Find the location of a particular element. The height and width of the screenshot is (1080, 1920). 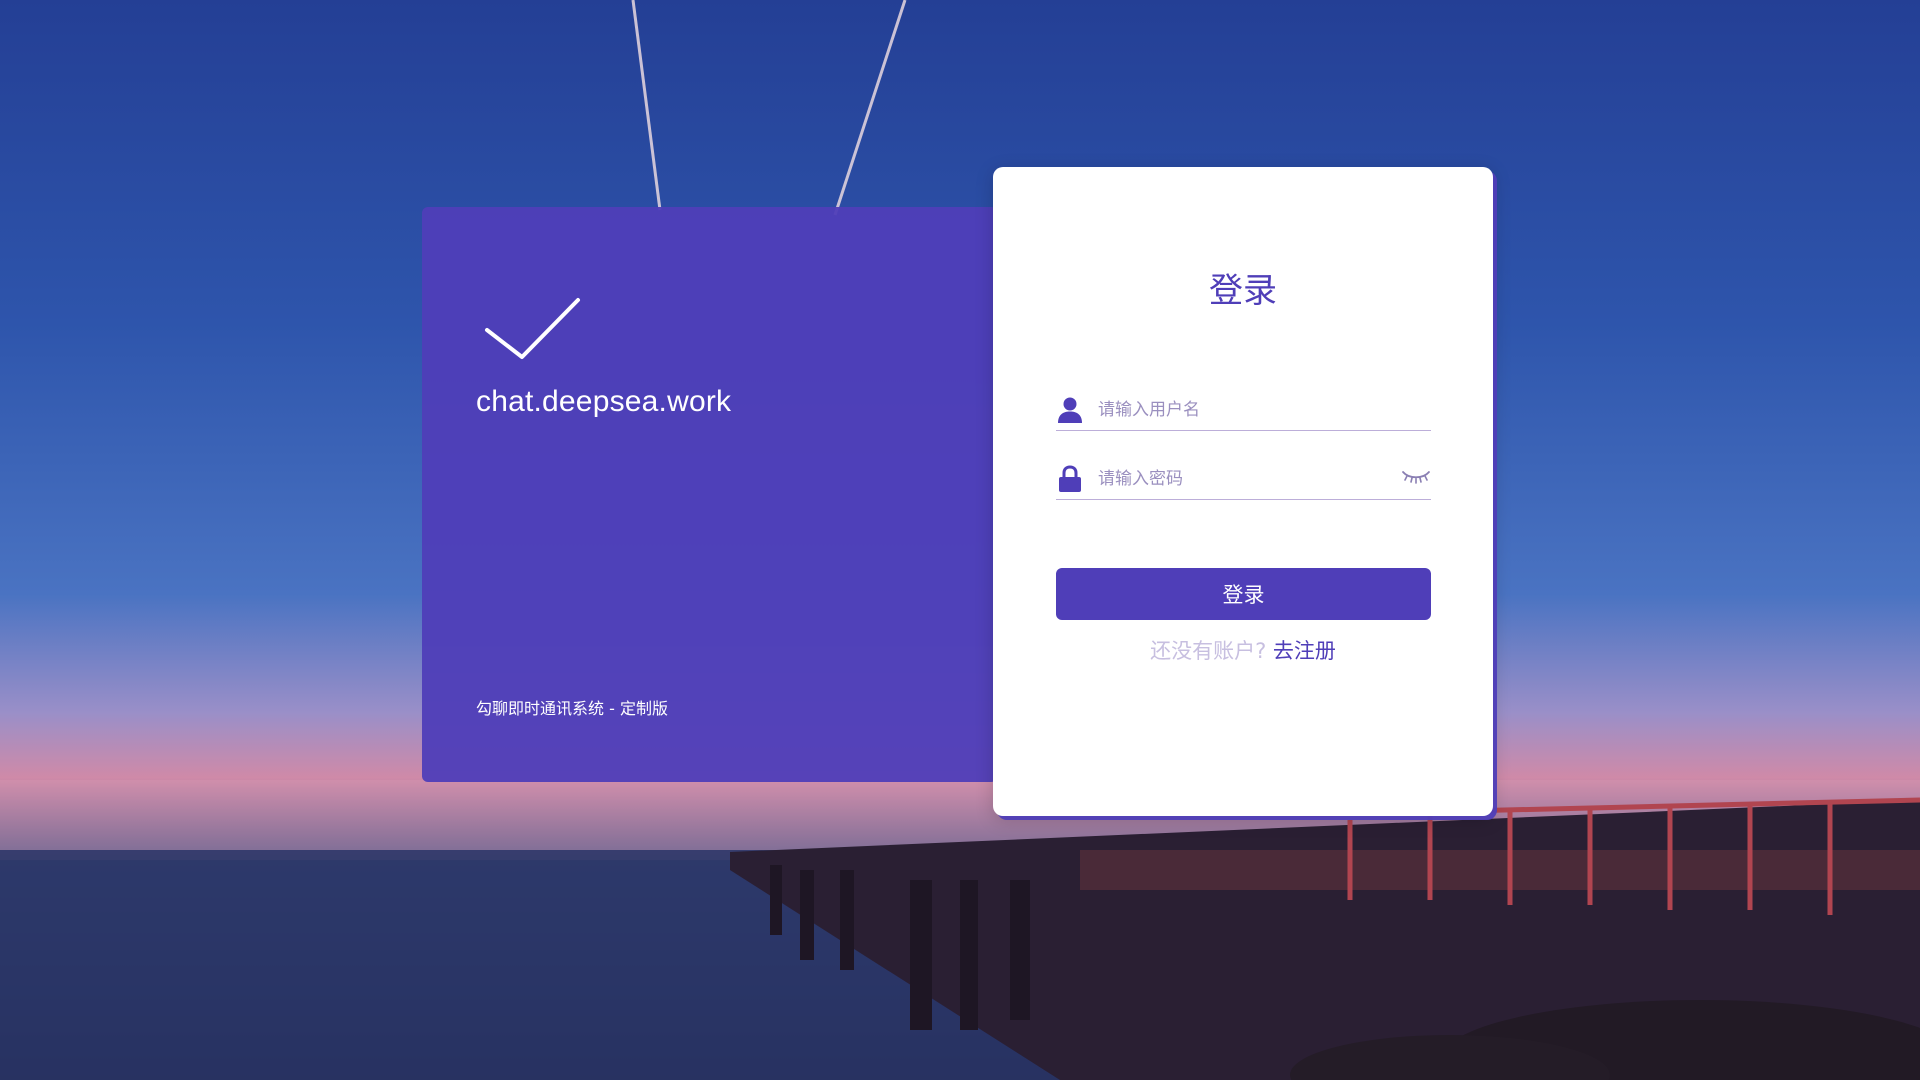

username-input is located at coordinates (1248, 410).